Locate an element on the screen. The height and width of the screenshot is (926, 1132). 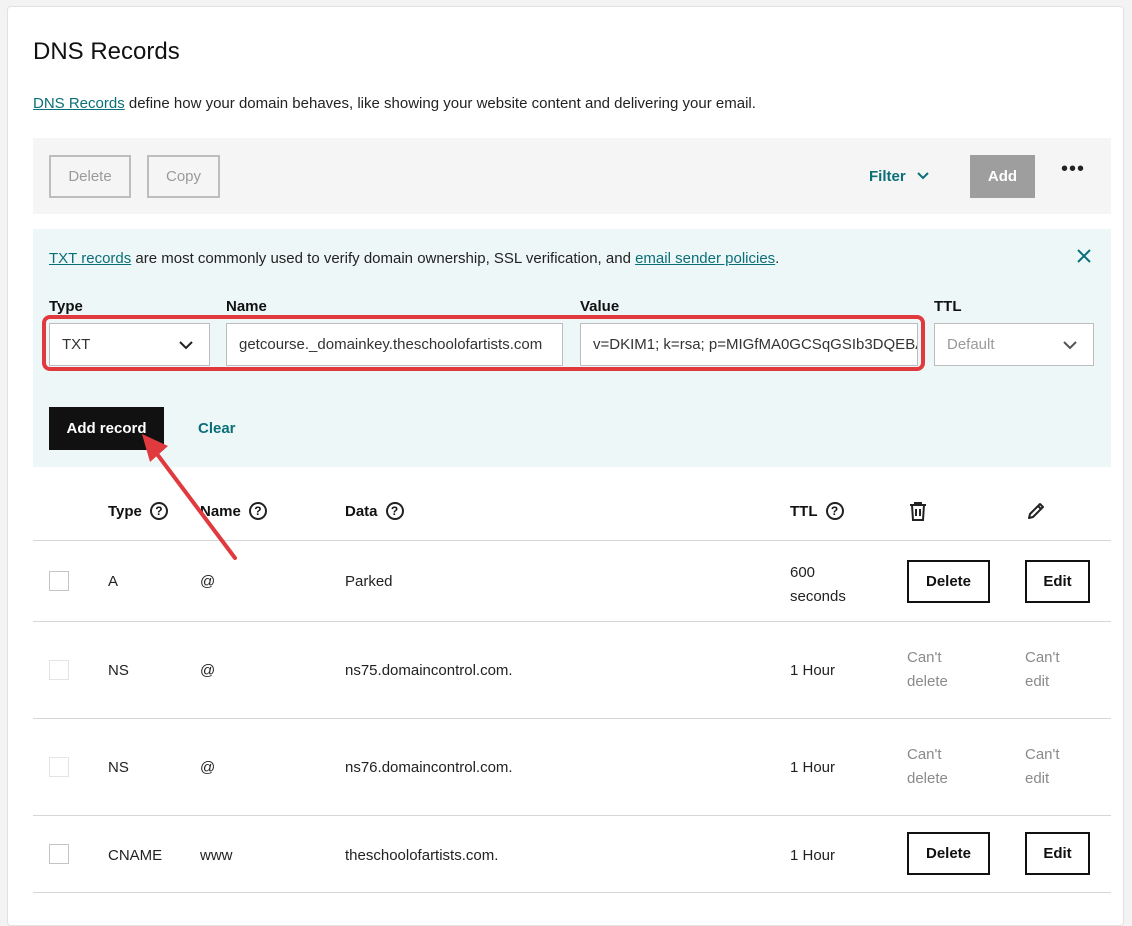
records-table-header: Type ? Name ? Data ? TTL ? is located at coordinates (572, 512).